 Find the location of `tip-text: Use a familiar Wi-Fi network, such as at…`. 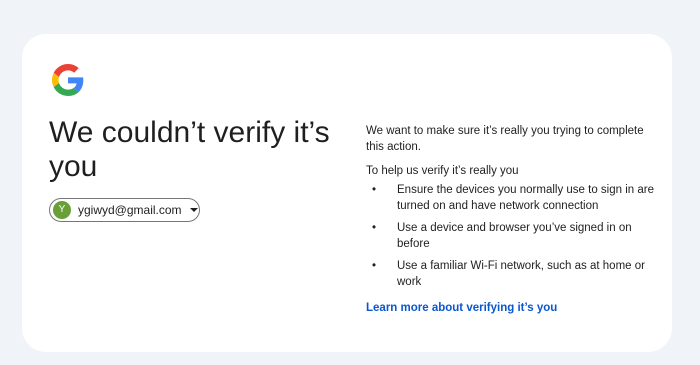

tip-text: Use a familiar Wi-Fi network, such as at… is located at coordinates (521, 274).